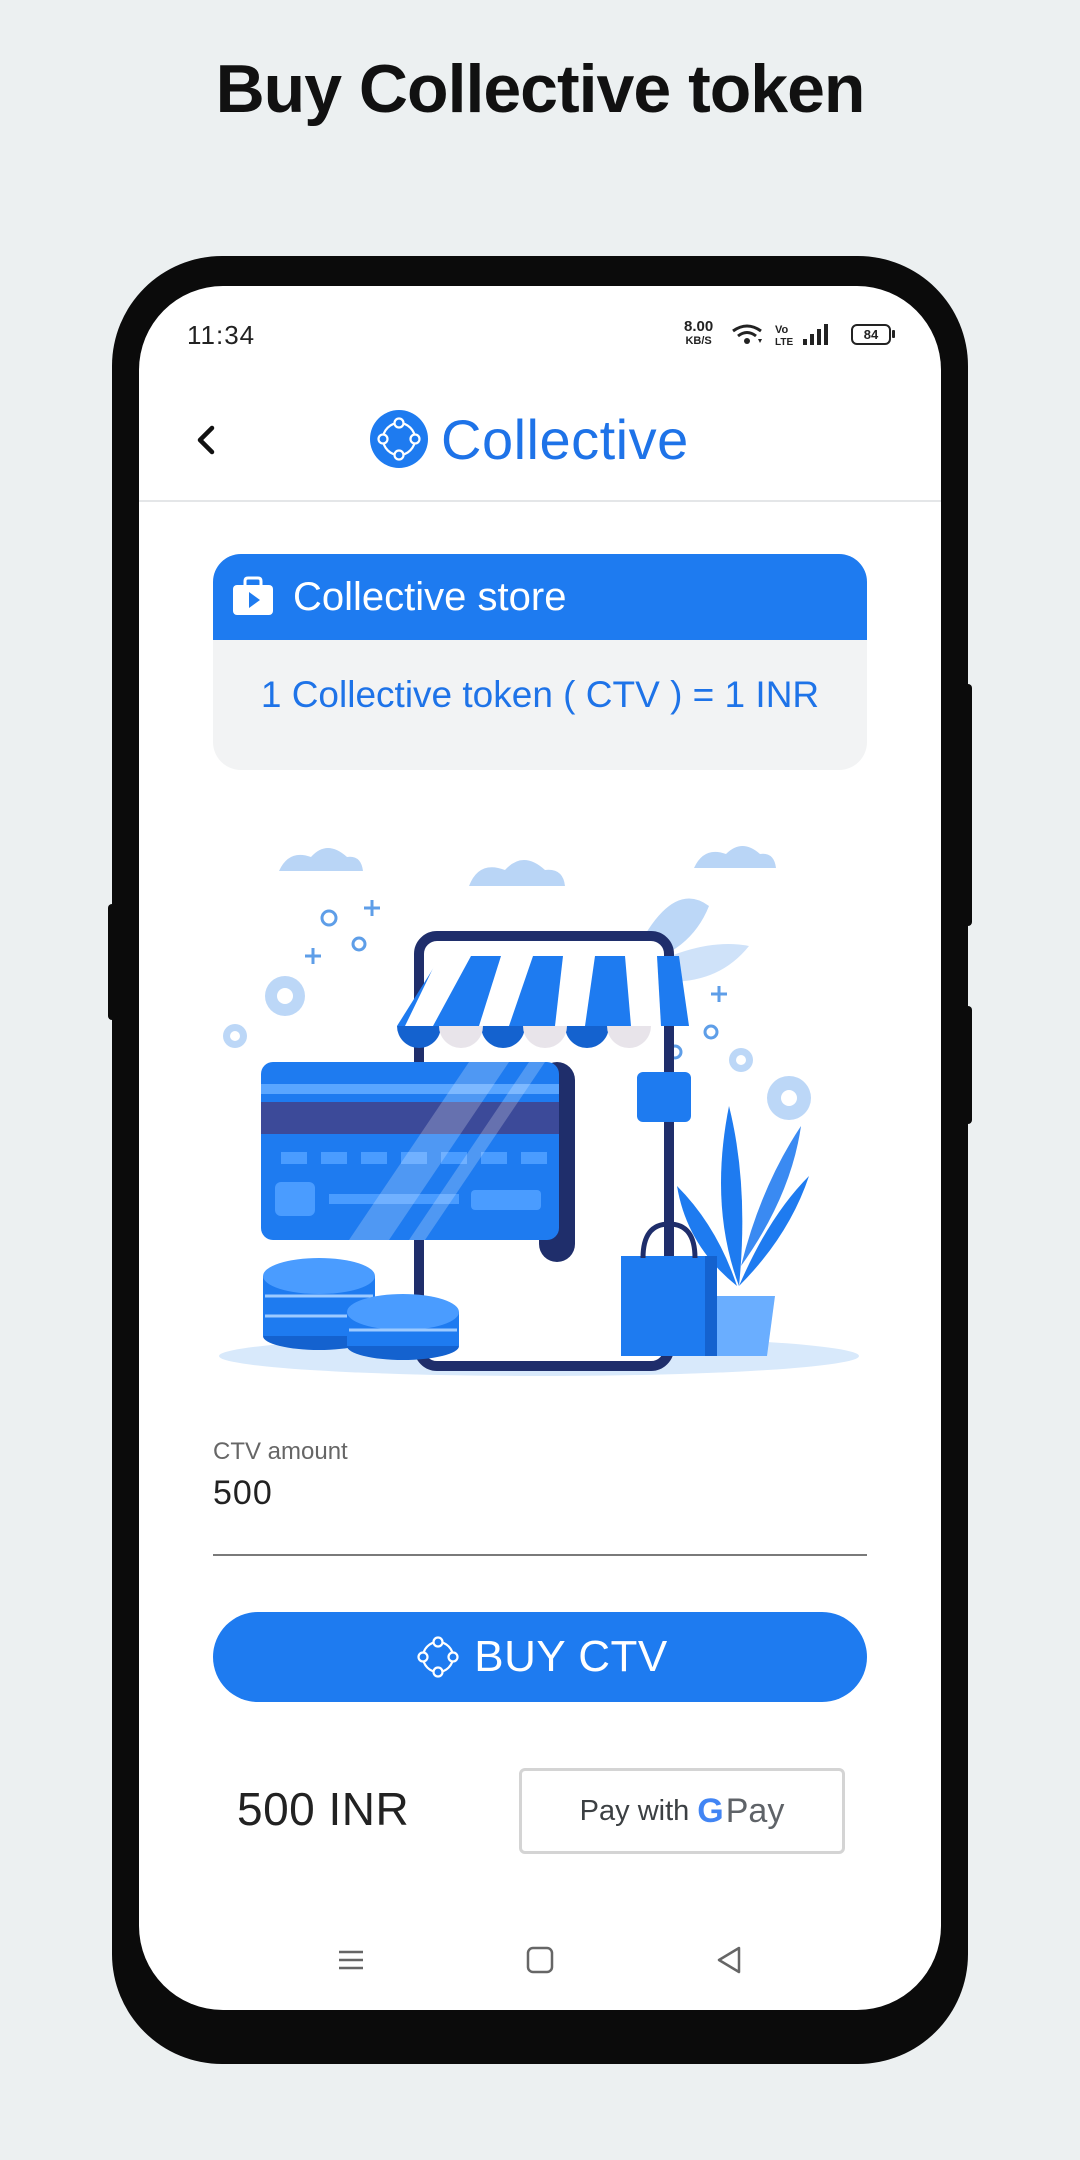  I want to click on battery-tip, so click(893, 334).